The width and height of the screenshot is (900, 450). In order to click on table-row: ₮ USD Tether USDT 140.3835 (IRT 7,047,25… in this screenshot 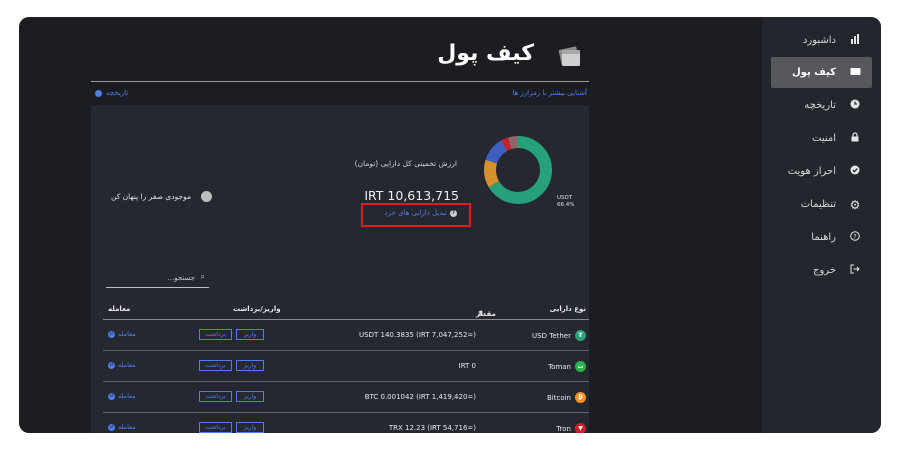, I will do `click(346, 335)`.